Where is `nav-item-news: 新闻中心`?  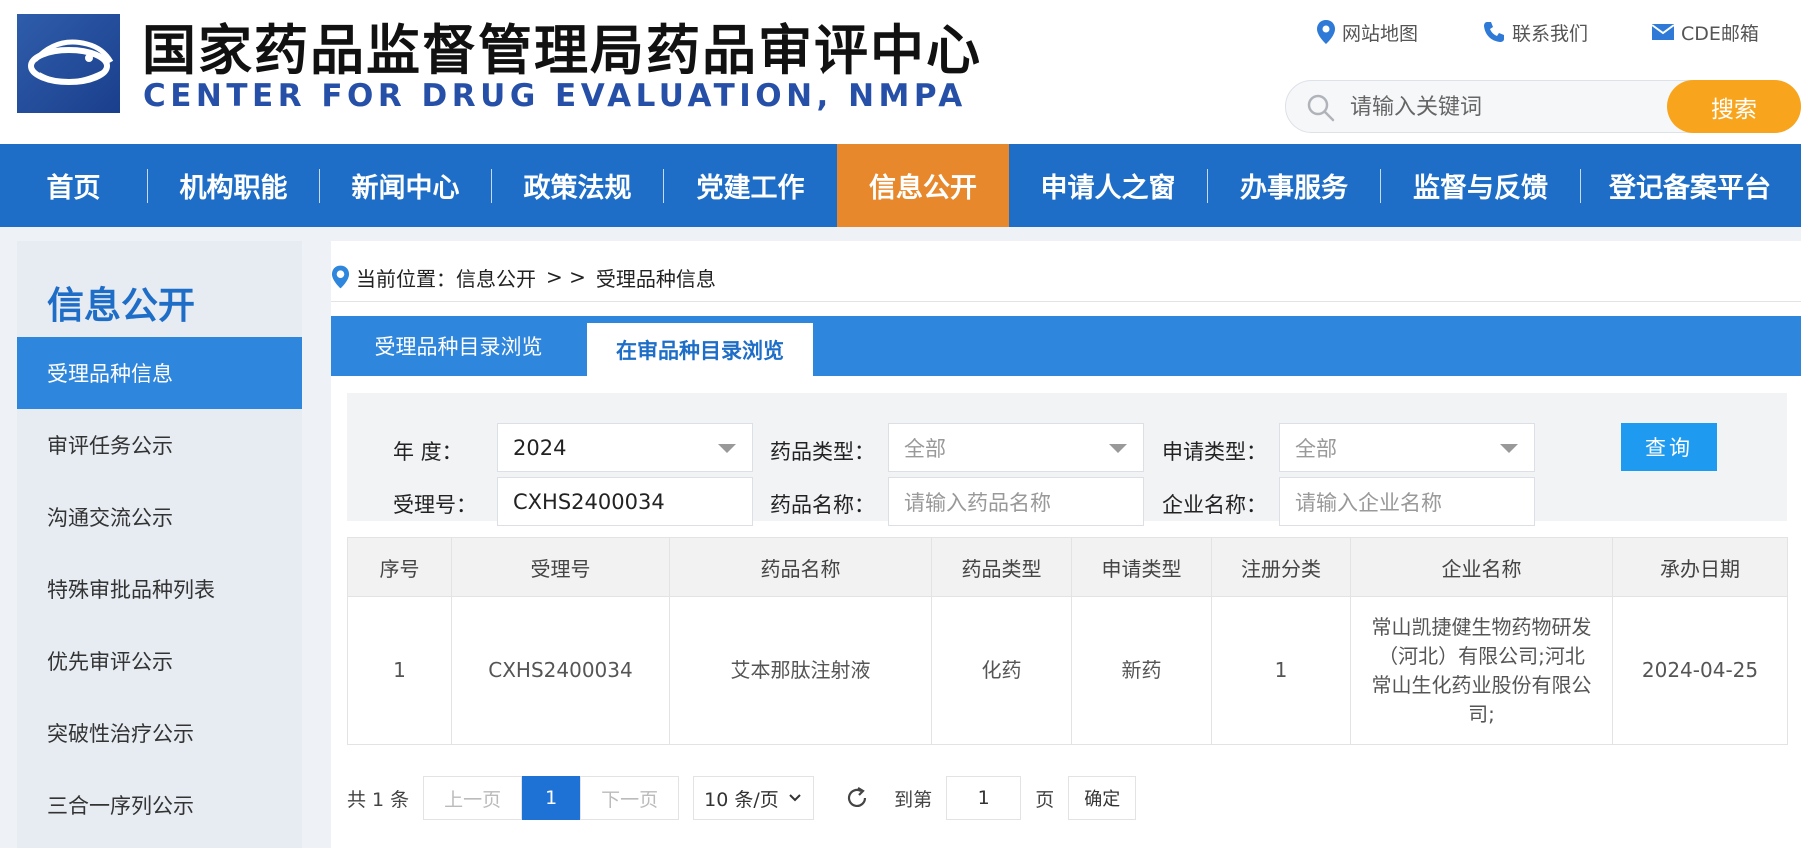
nav-item-news: 新闻中心 is located at coordinates (405, 185).